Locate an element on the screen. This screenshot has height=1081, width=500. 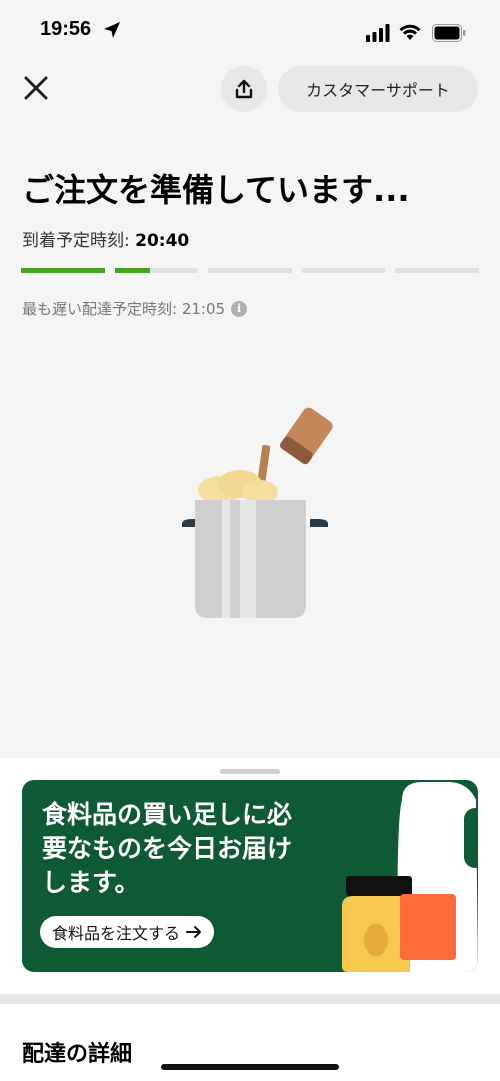
eta-row: 到着予定時刻: 20:40 is located at coordinates (105, 238).